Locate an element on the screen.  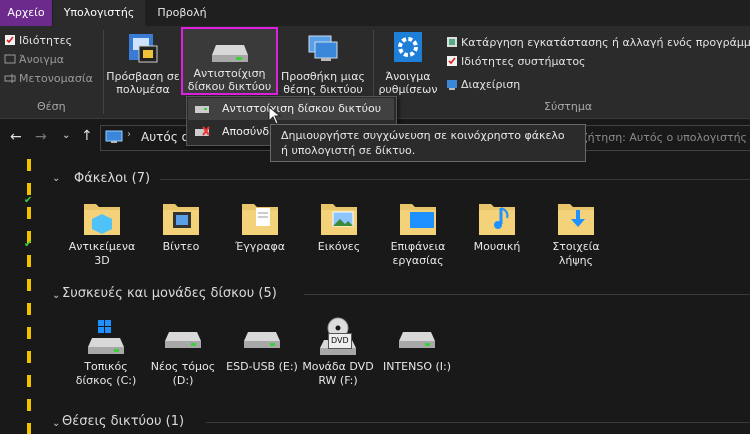
dvd-drive-icon: DVD is located at coordinates (338, 337).